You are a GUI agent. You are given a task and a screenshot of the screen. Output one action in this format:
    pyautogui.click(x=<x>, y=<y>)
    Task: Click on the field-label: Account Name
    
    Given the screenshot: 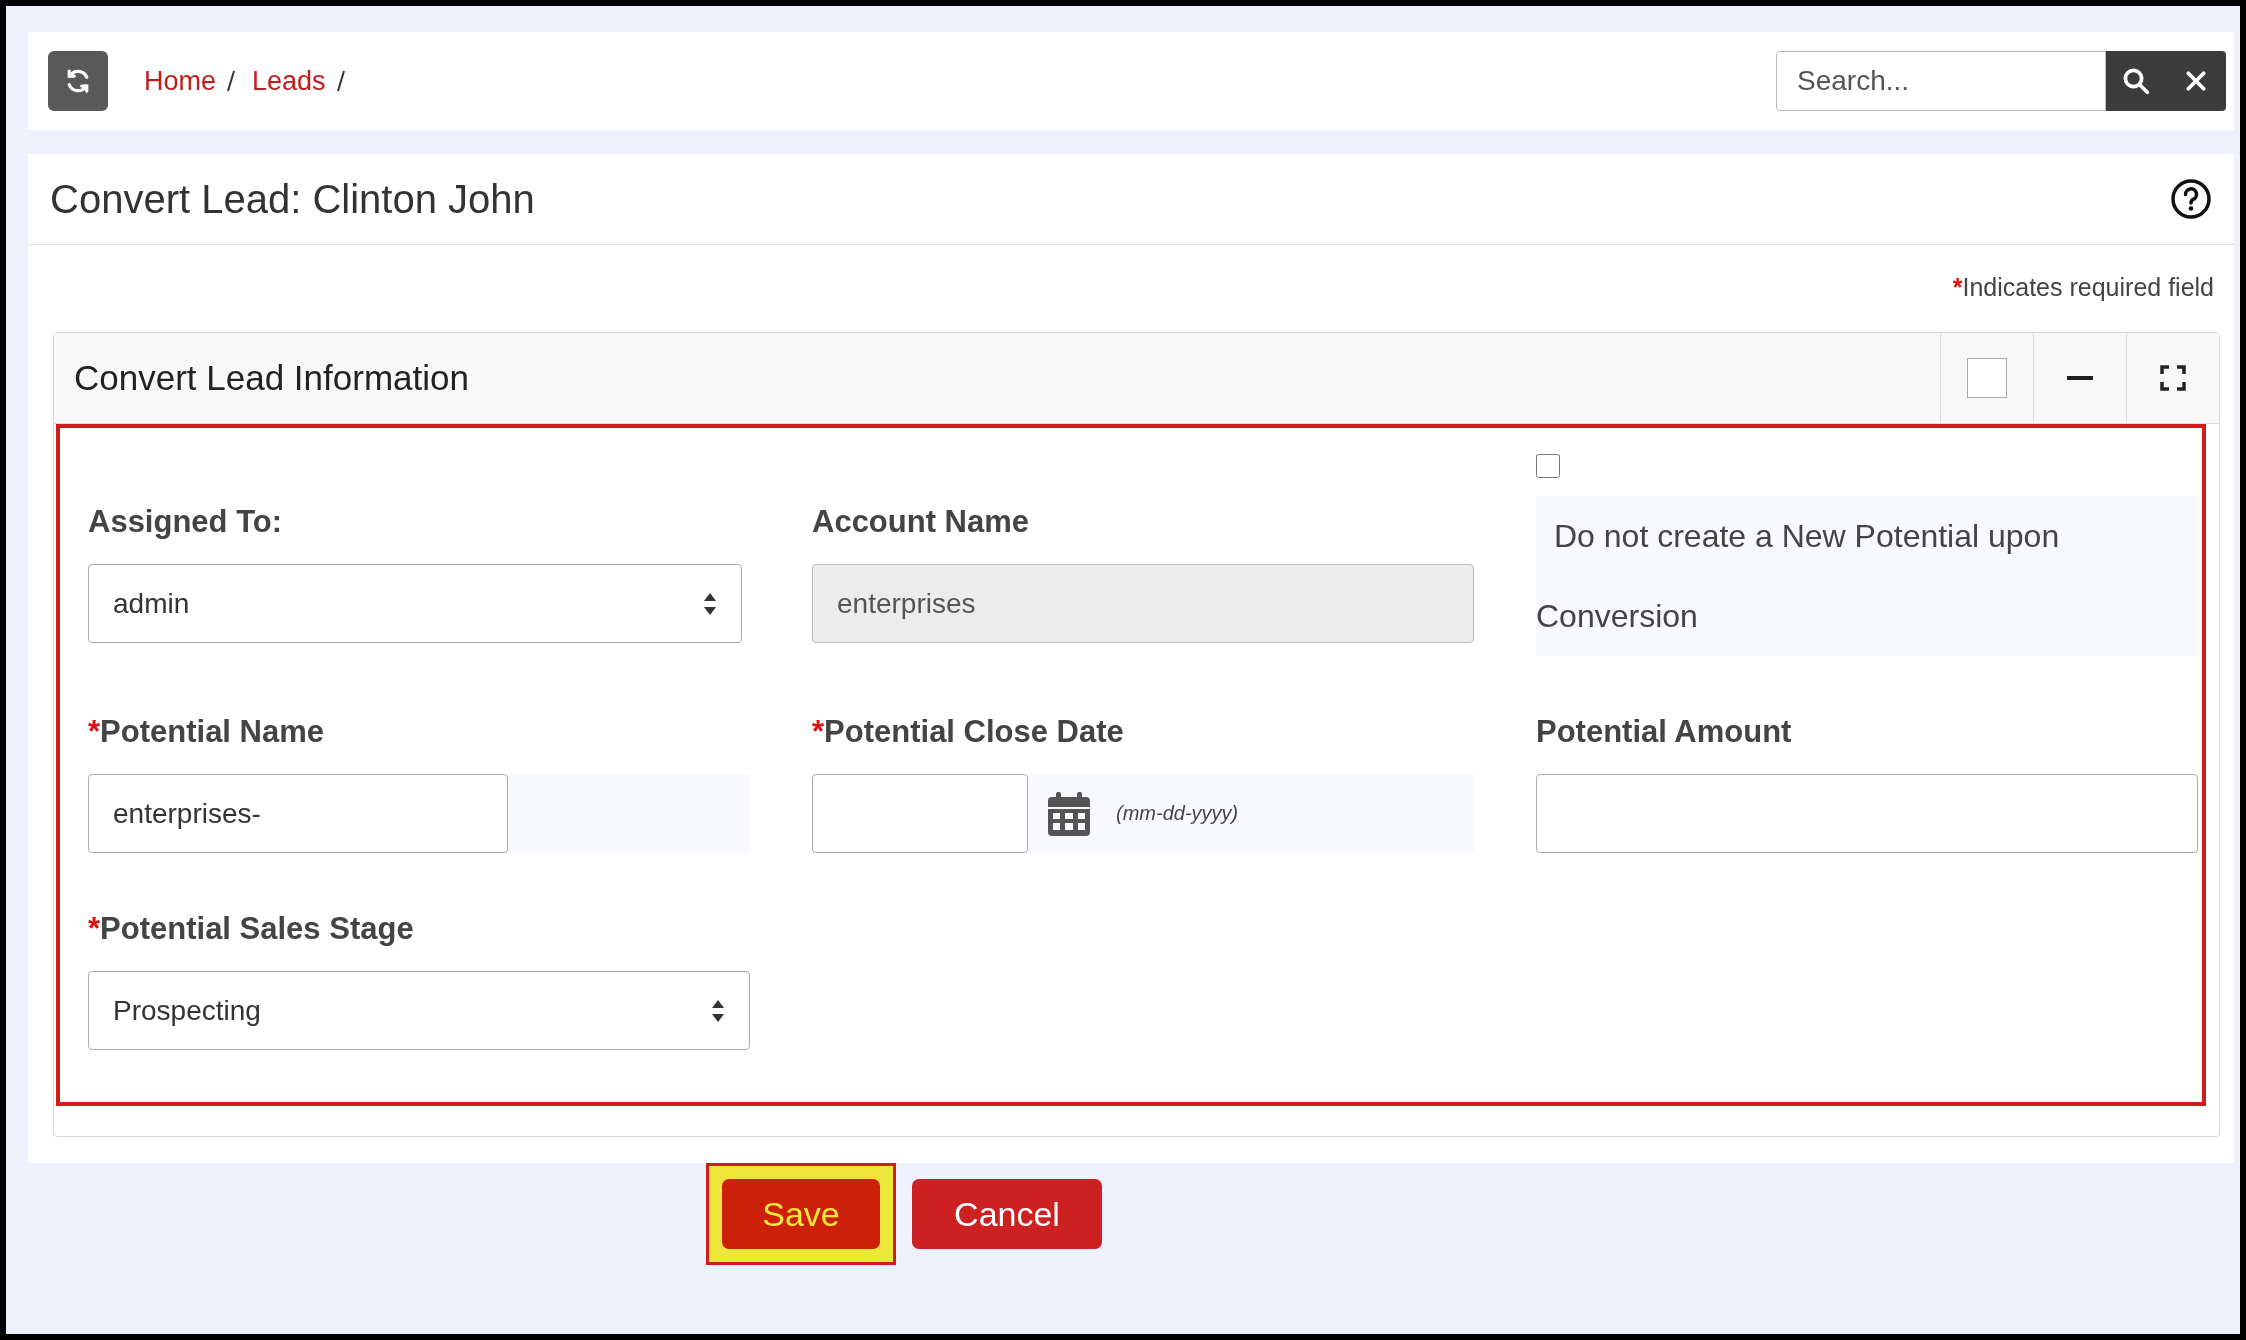 What is the action you would take?
    pyautogui.click(x=921, y=522)
    